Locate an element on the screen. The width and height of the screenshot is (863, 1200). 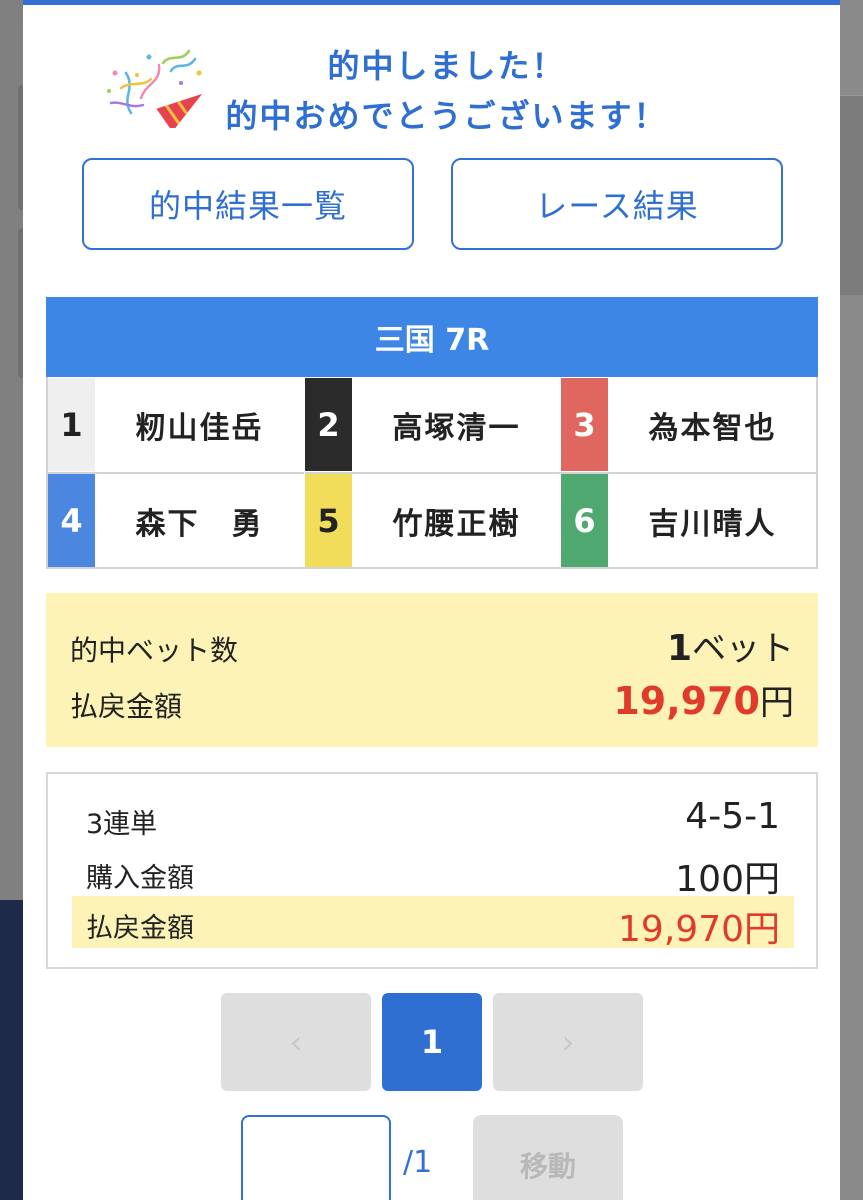
racer-name: 籾山佳岳 is located at coordinates (199, 428).